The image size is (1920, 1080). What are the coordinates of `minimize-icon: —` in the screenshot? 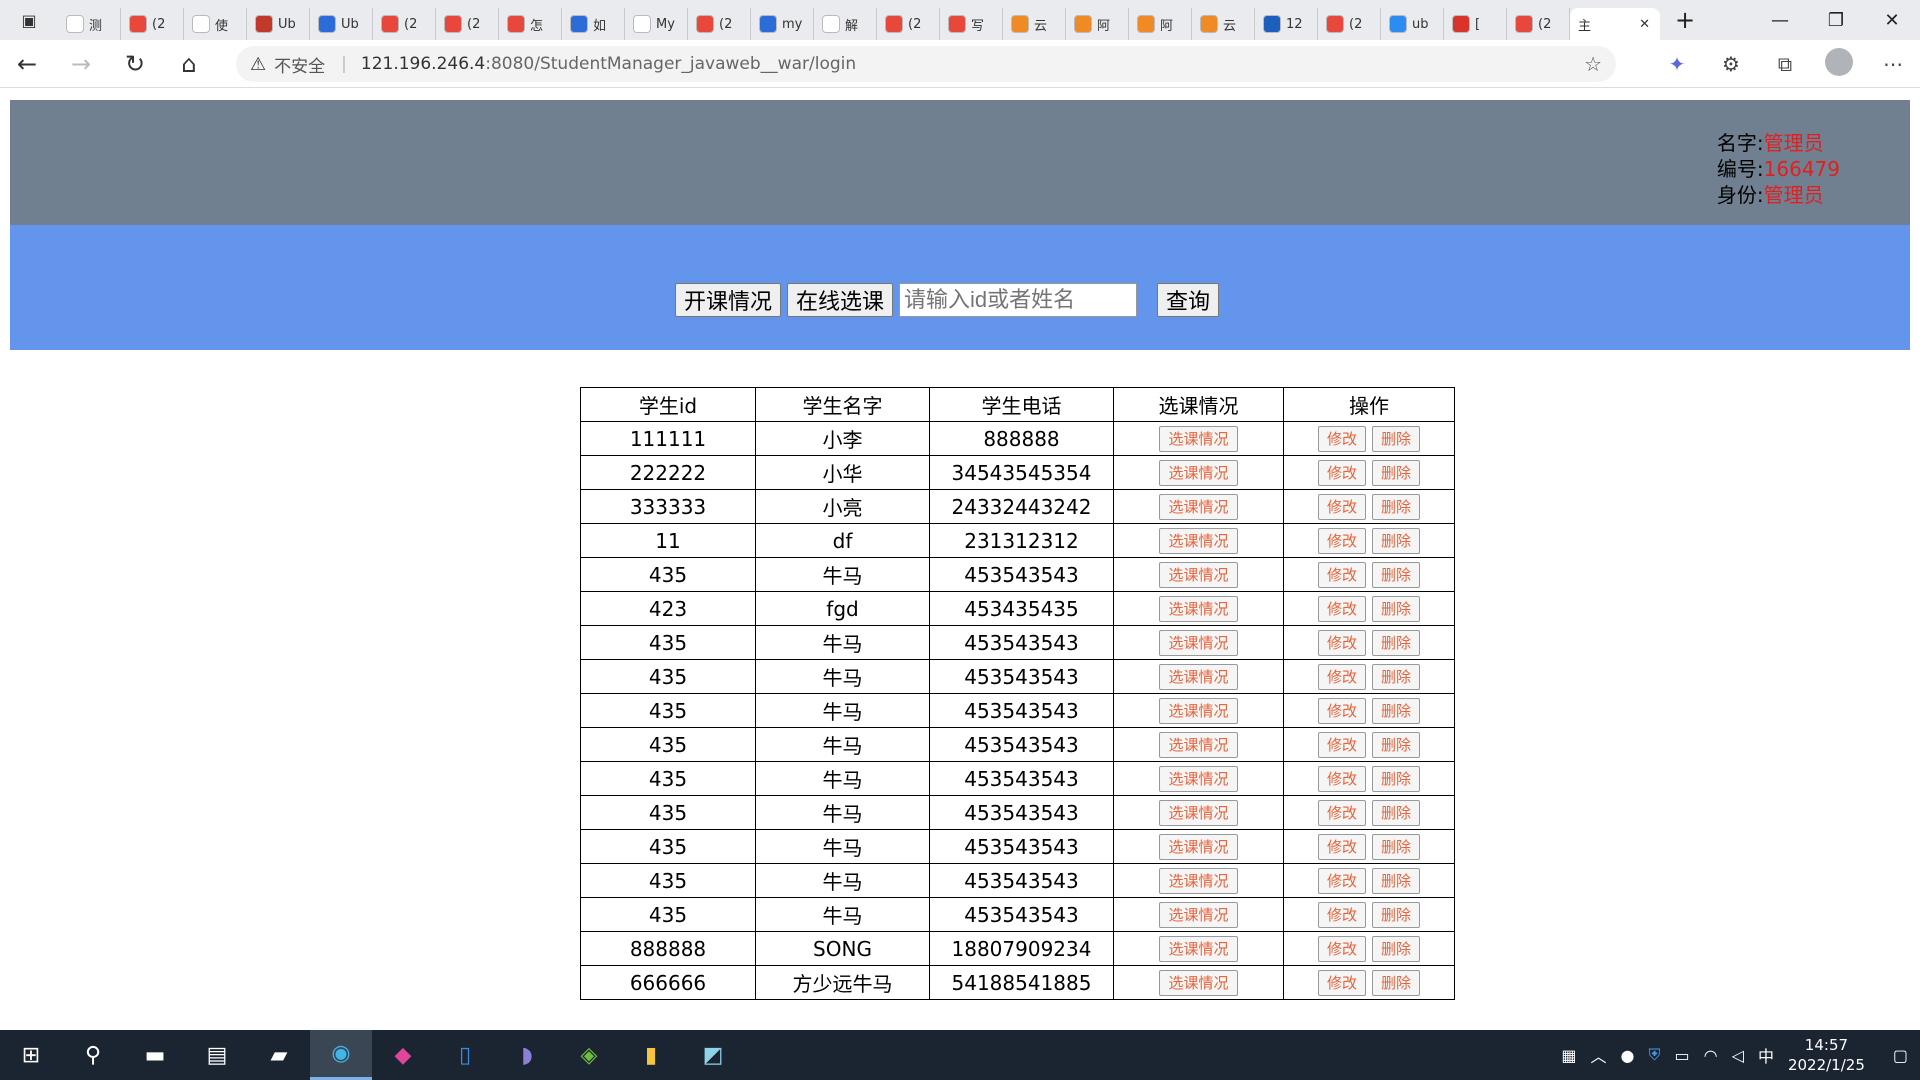 It's located at (1780, 20).